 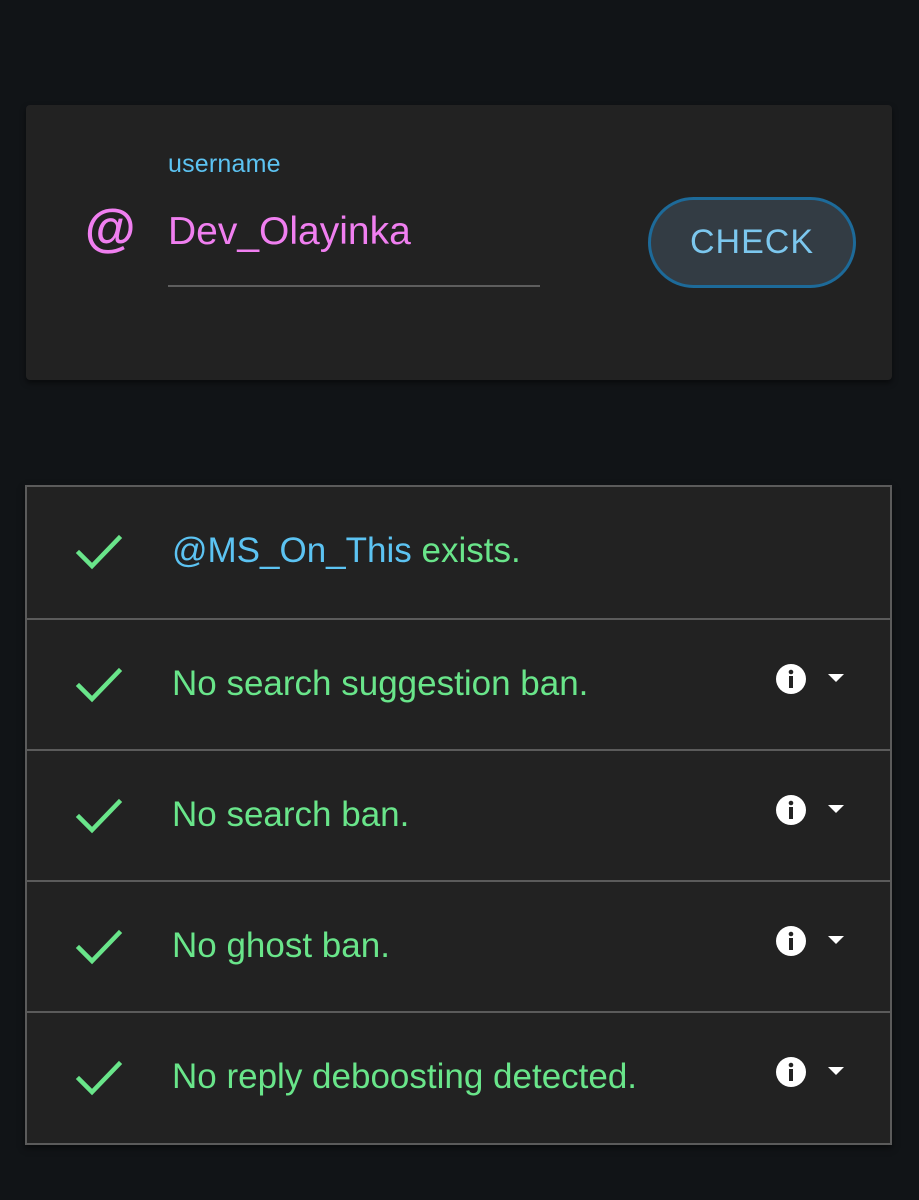 I want to click on result-row-search-suggestion-ban: No search suggestion ban., so click(x=458, y=683).